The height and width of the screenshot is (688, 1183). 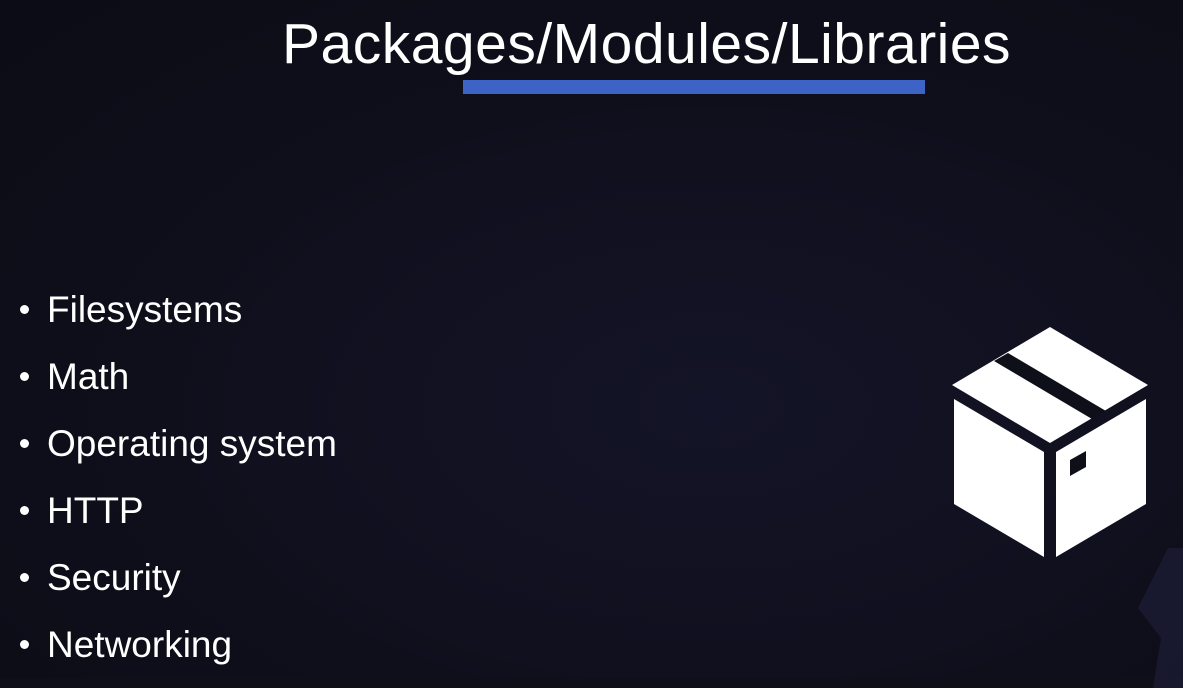 What do you see at coordinates (192, 443) in the screenshot?
I see `bullet-label: Operating system` at bounding box center [192, 443].